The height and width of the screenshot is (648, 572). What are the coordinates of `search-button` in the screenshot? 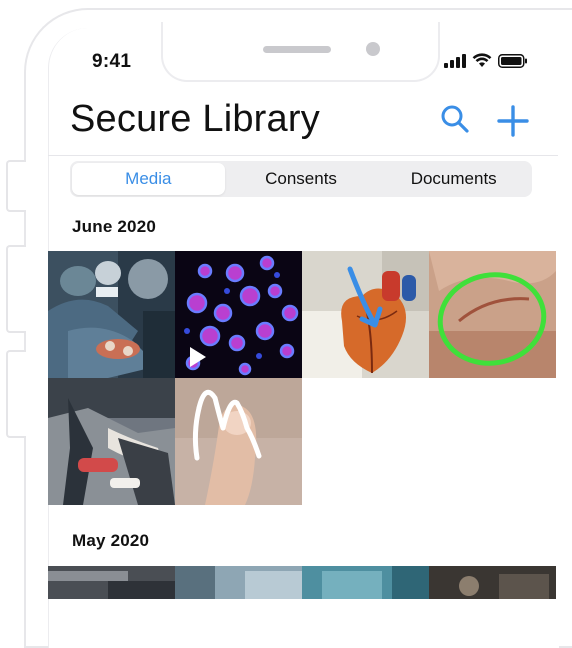 It's located at (455, 121).